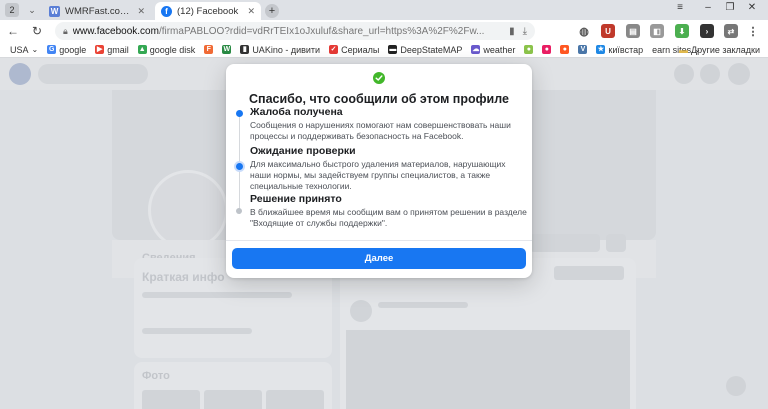 This screenshot has width=768, height=409. I want to click on step-current-dot-icon, so click(239, 166).